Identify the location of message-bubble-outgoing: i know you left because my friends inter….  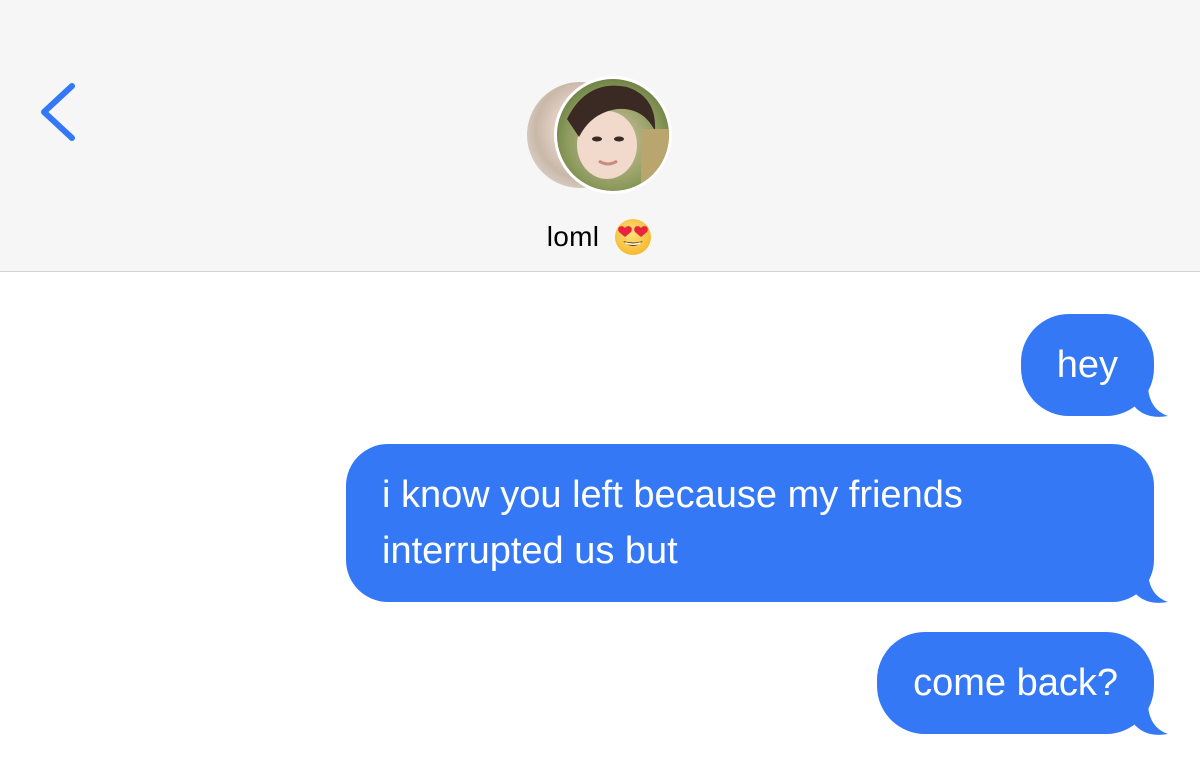
(757, 523).